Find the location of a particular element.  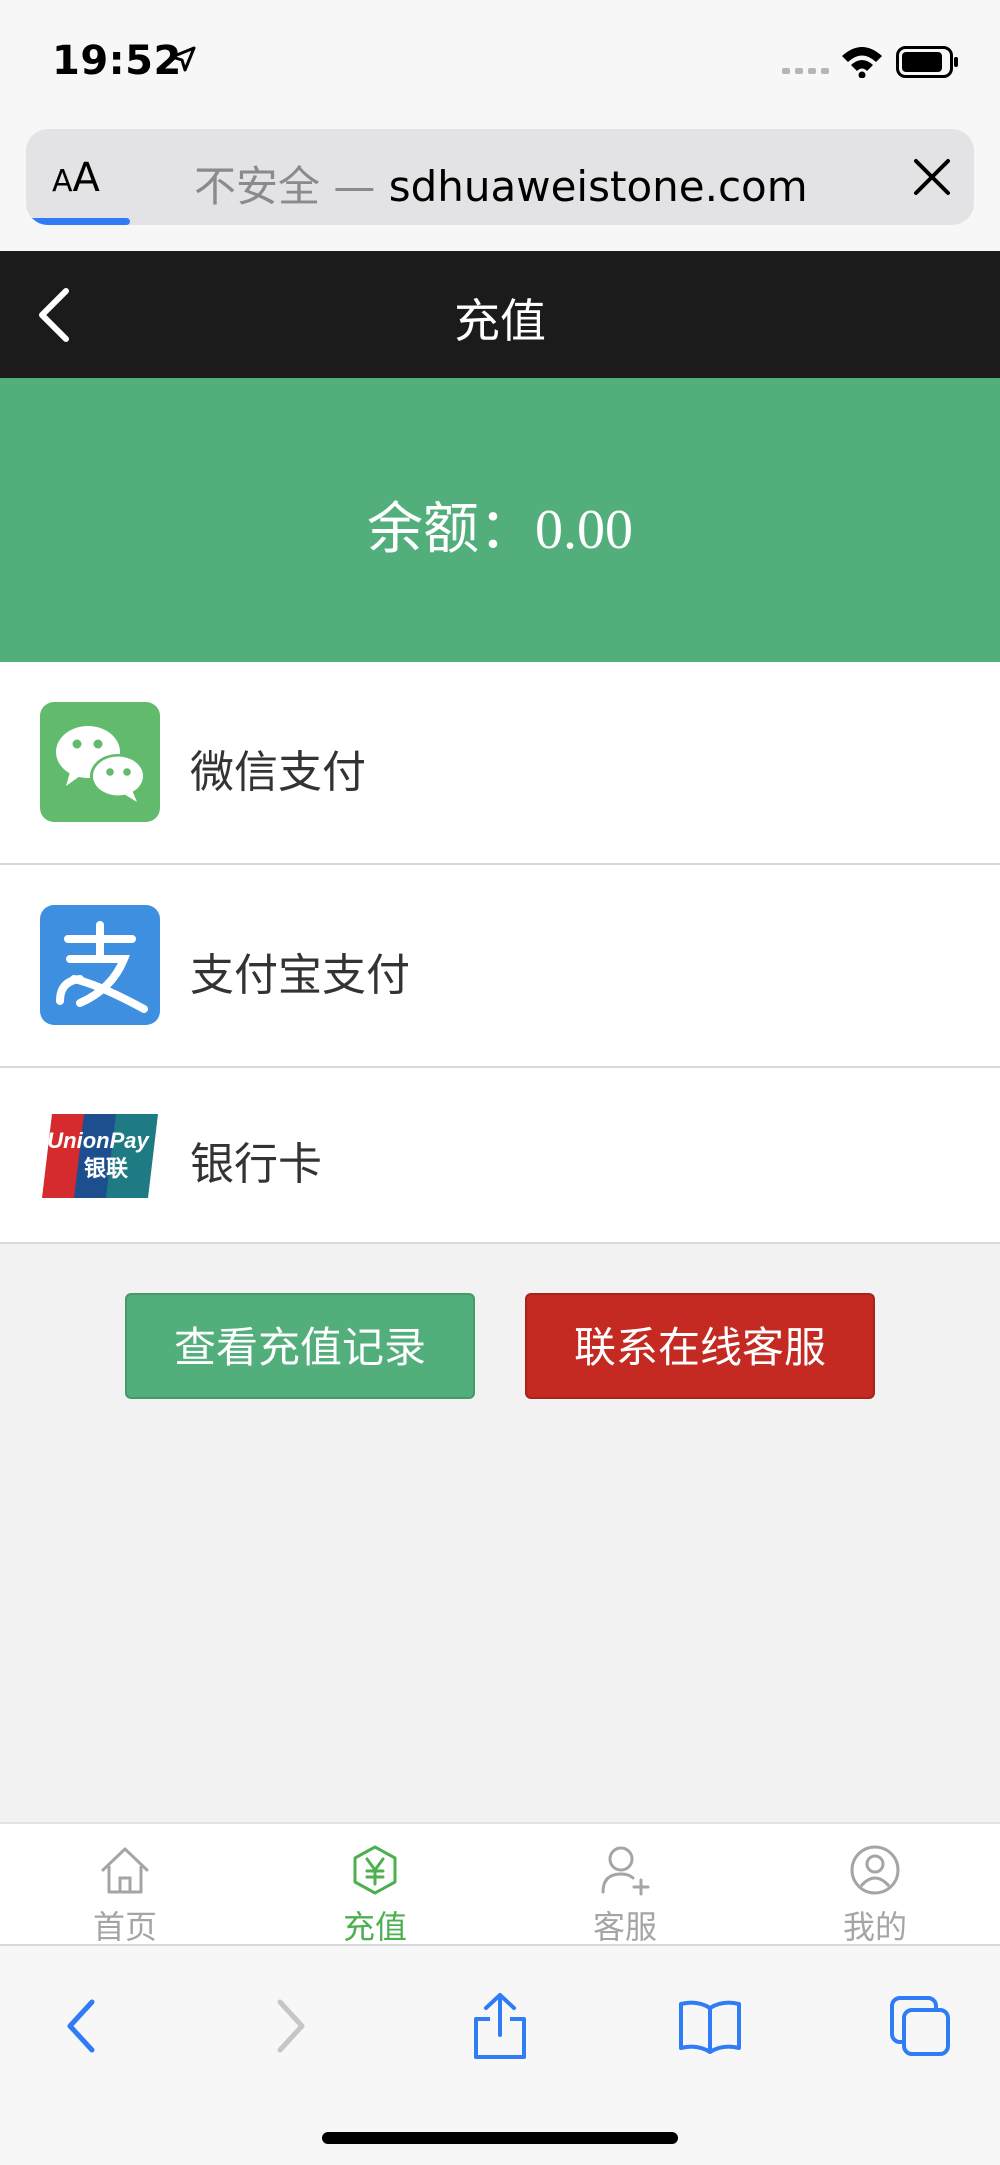

unionpay-logo-cn: 银联 is located at coordinates (106, 1169).